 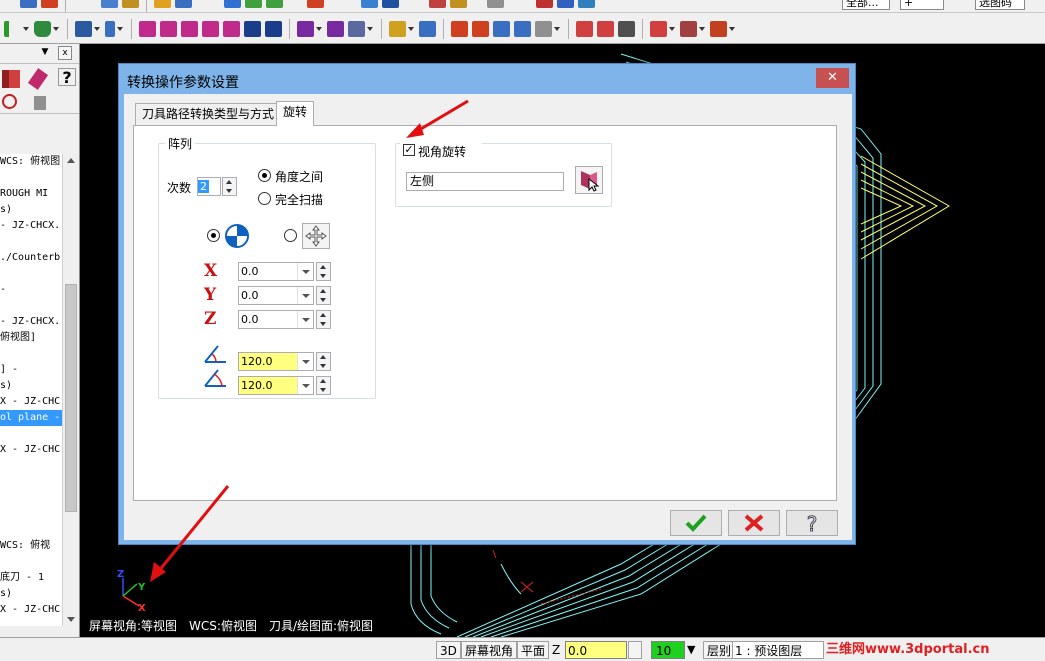 What do you see at coordinates (31, 338) in the screenshot?
I see `tree-item: 俯视图]` at bounding box center [31, 338].